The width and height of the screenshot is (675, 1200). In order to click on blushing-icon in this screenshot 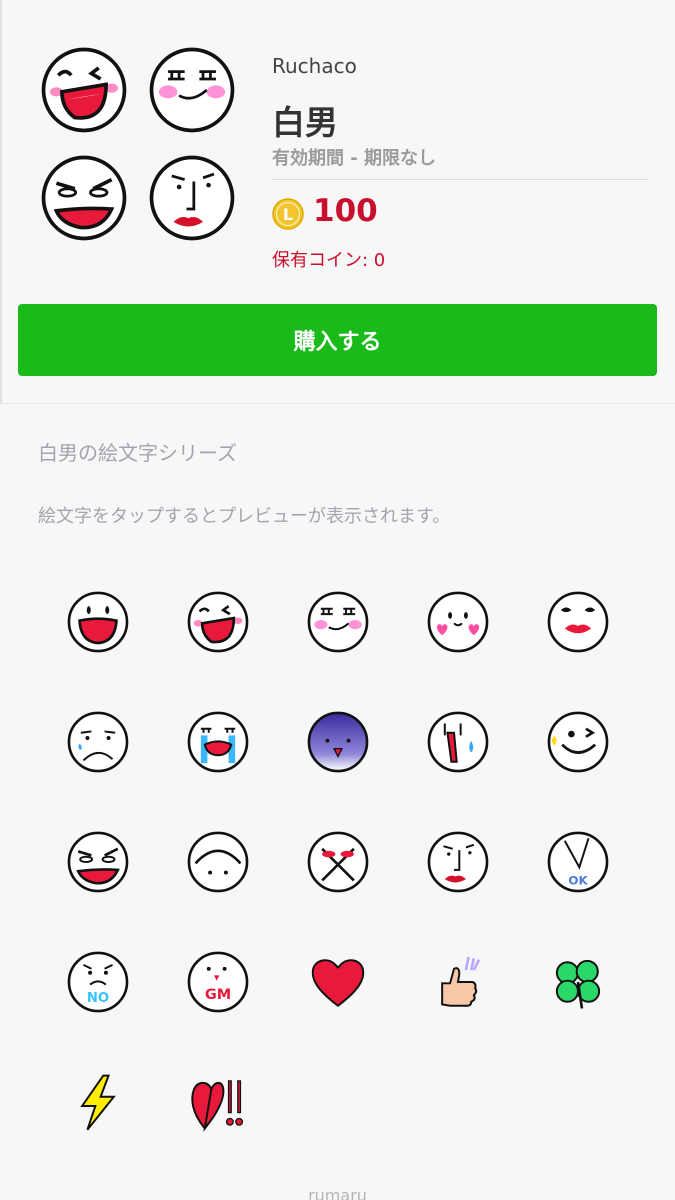, I will do `click(338, 622)`.